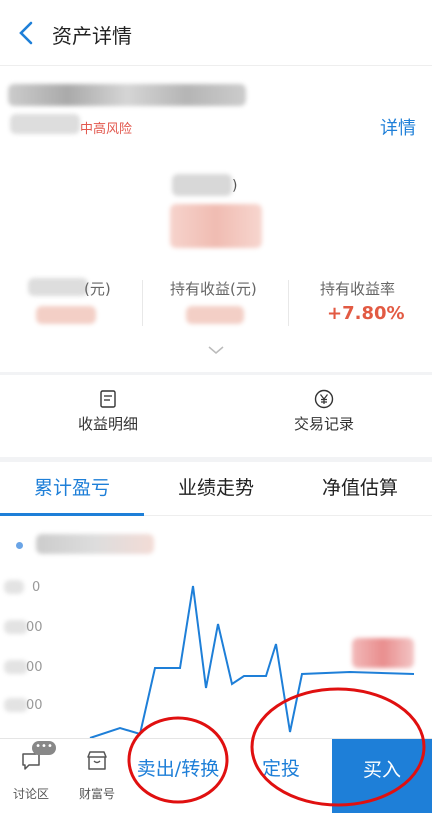  I want to click on tab-nav-estimate: 净值估算, so click(360, 489).